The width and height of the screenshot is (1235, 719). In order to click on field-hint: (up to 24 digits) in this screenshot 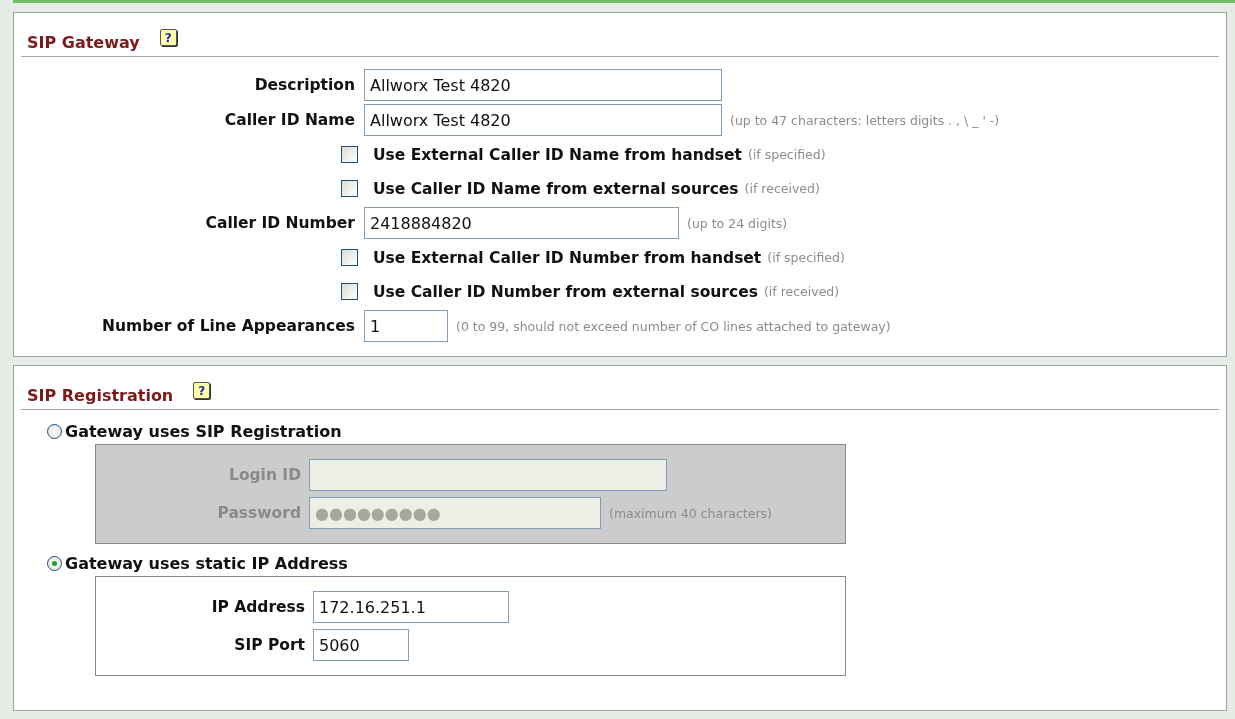, I will do `click(737, 223)`.